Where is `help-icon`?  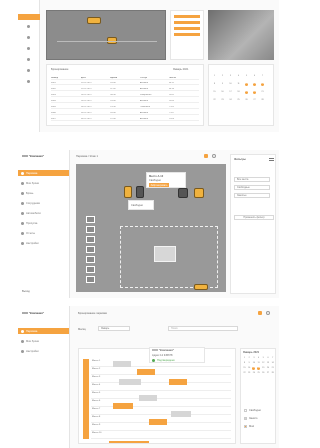
help-icon is located at coordinates (268, 313).